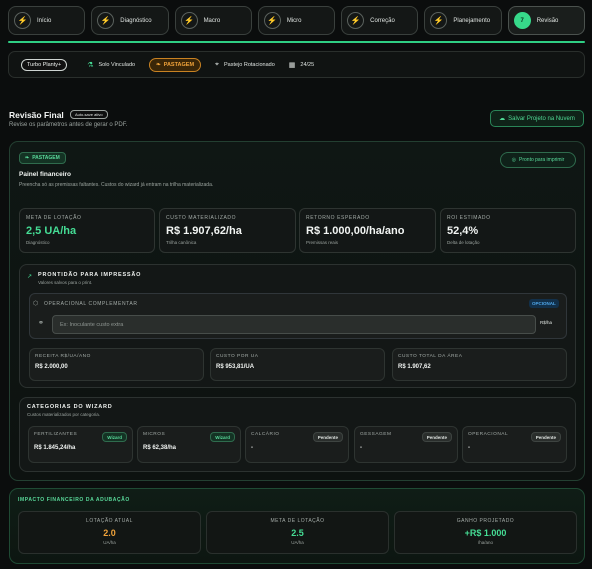 This screenshot has height=569, width=592. I want to click on cloud-upload-icon: ☁, so click(502, 119).